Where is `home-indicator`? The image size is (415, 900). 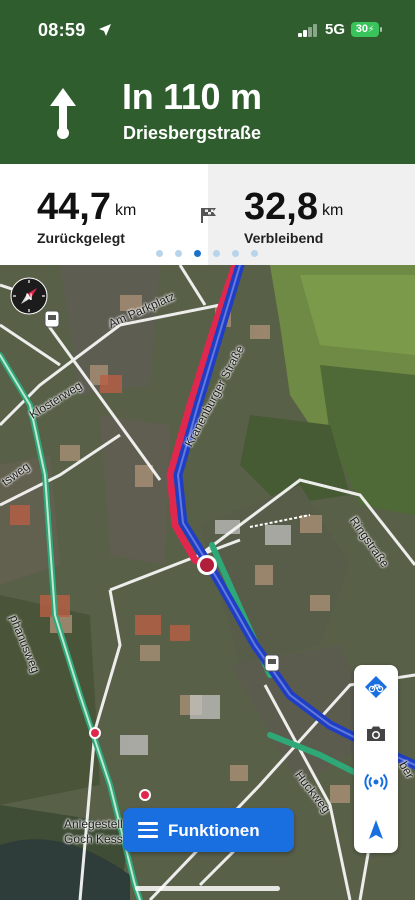
home-indicator is located at coordinates (207, 888).